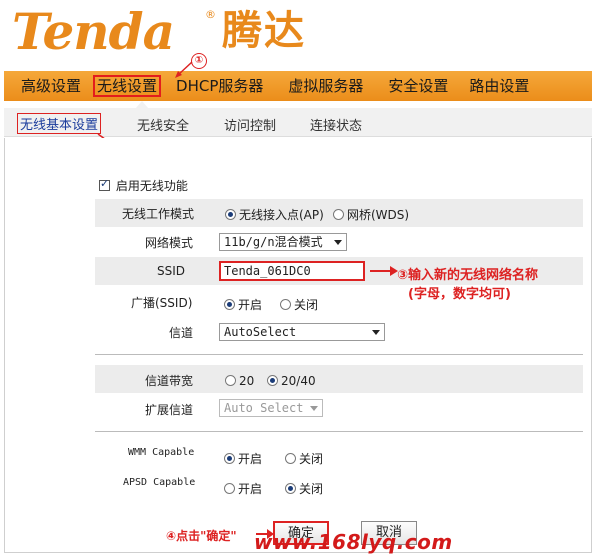 The width and height of the screenshot is (596, 555). I want to click on apsd-on-option: 开启, so click(243, 488).